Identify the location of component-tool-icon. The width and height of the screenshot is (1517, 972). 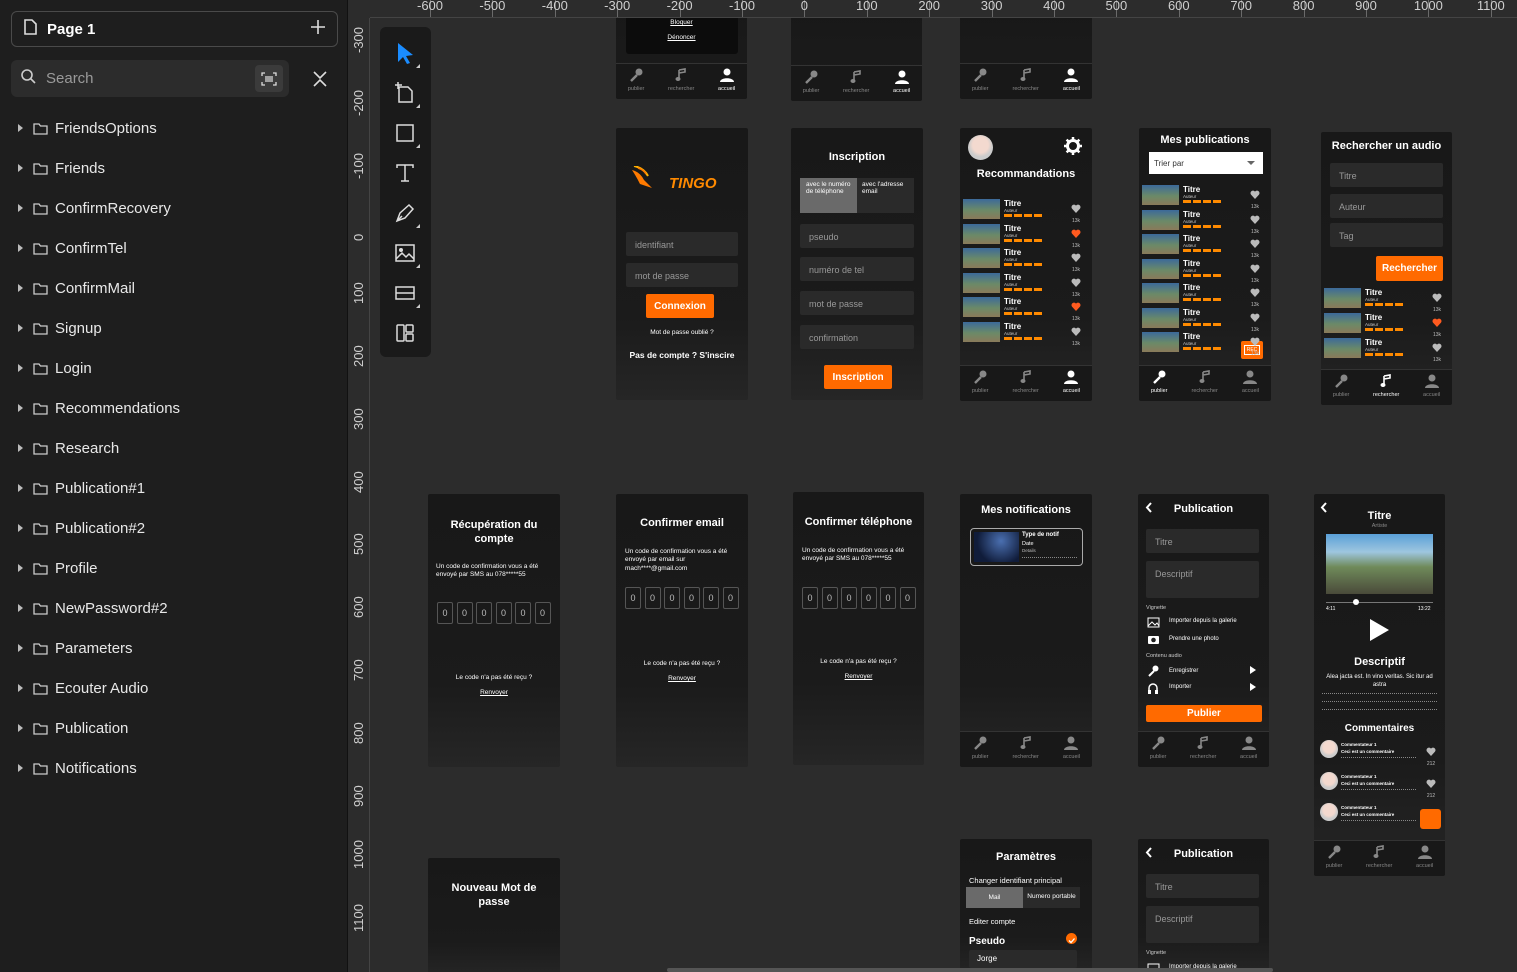
(405, 293).